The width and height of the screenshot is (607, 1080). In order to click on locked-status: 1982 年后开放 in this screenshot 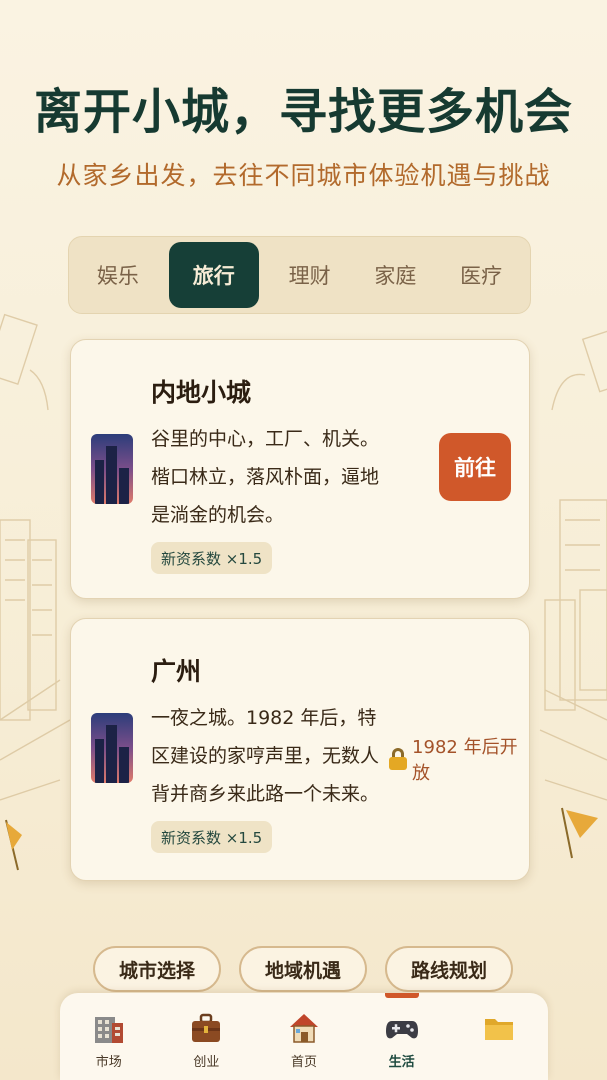, I will do `click(459, 759)`.